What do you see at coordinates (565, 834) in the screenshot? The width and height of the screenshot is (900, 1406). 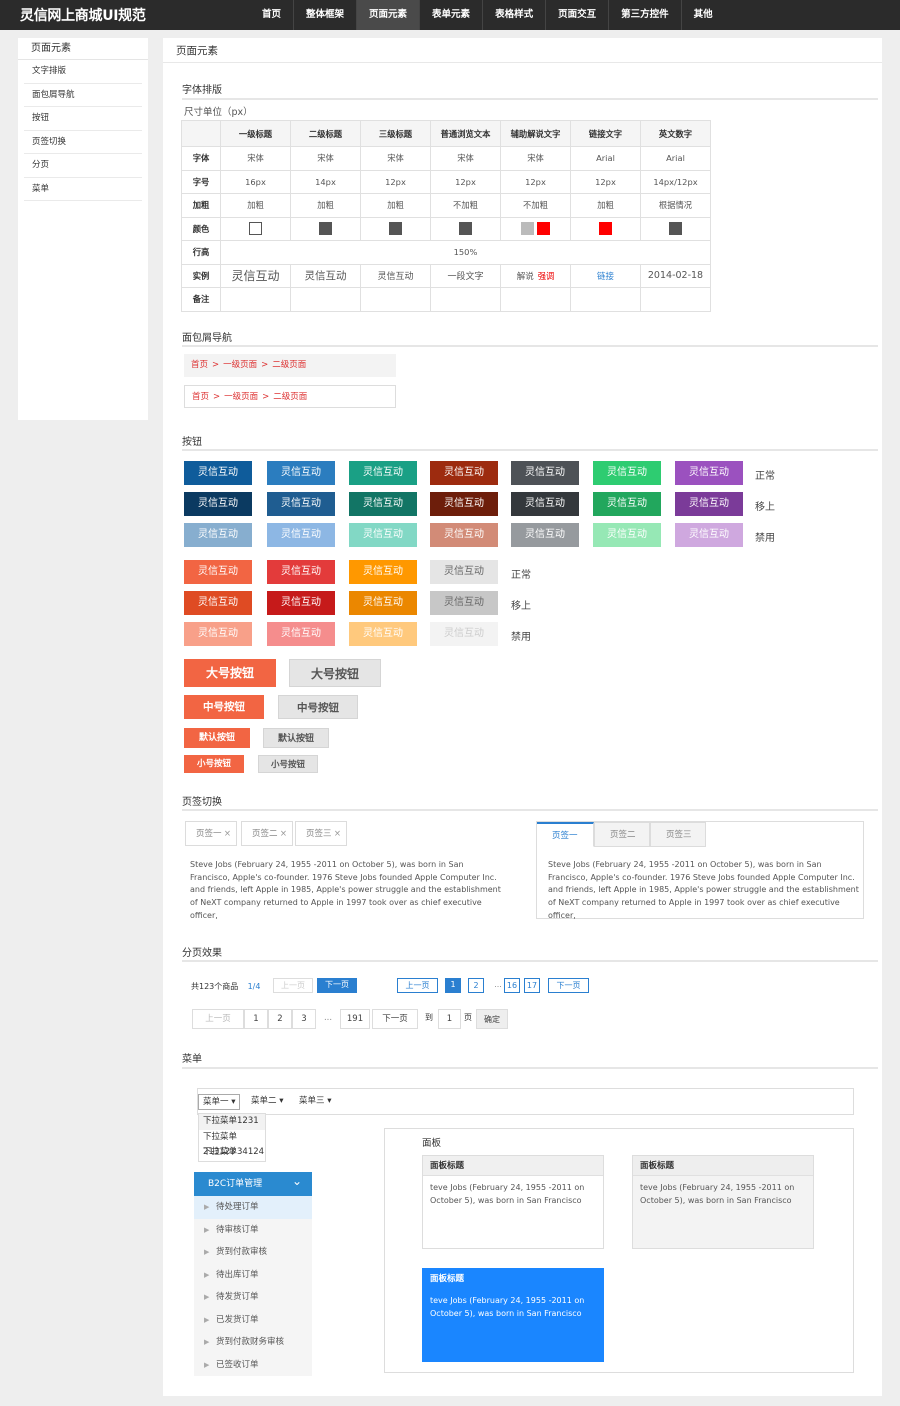 I see `tab: 页签一` at bounding box center [565, 834].